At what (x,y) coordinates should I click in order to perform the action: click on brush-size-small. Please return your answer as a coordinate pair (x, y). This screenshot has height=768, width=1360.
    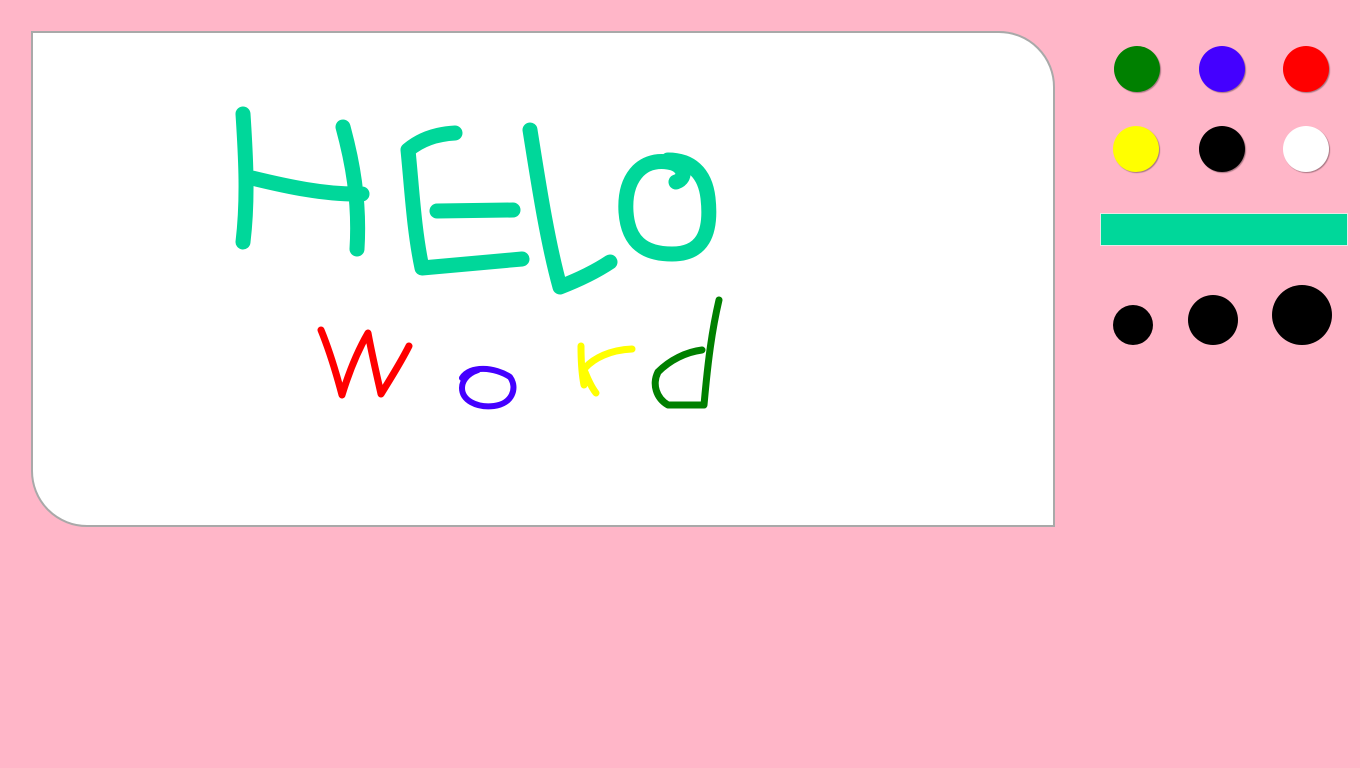
    Looking at the image, I should click on (1133, 325).